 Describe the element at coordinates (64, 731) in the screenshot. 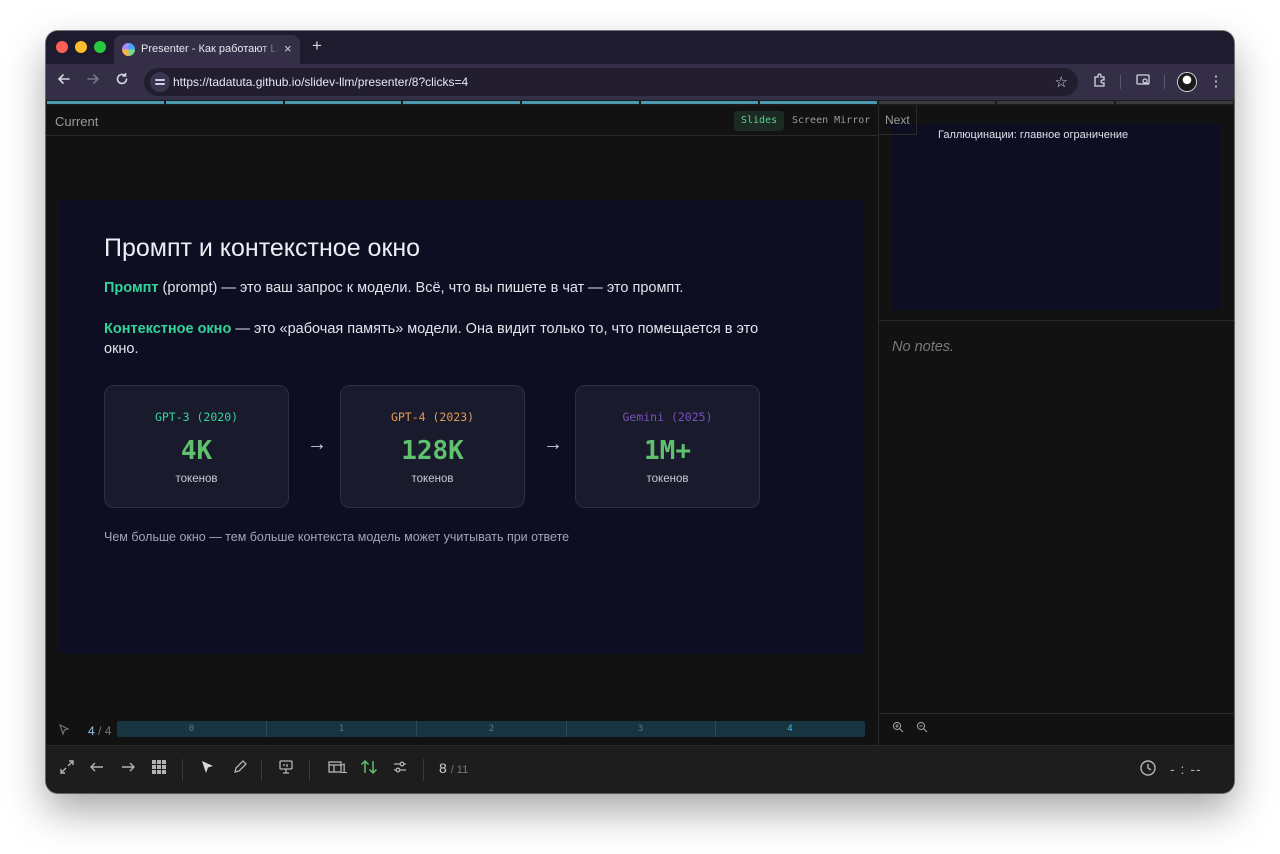

I see `cursor-icon` at that location.